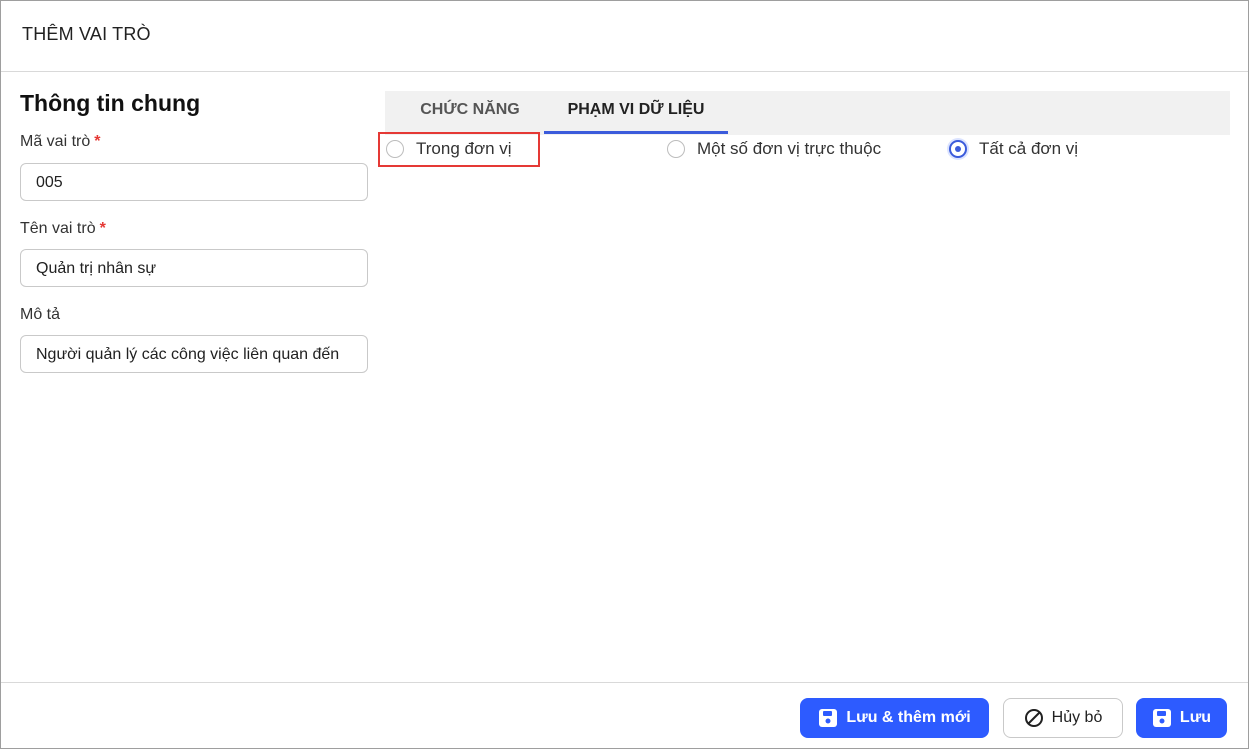  What do you see at coordinates (110, 103) in the screenshot?
I see `general-info-title: Thông tin chung` at bounding box center [110, 103].